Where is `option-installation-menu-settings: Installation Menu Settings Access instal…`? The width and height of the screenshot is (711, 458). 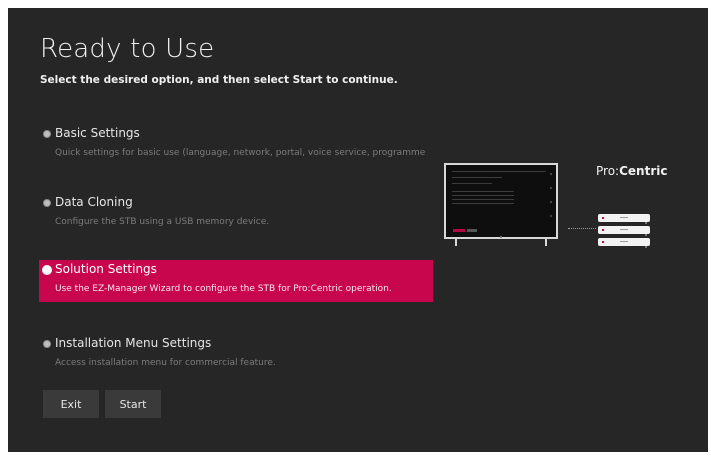 option-installation-menu-settings: Installation Menu Settings Access instal… is located at coordinates (236, 355).